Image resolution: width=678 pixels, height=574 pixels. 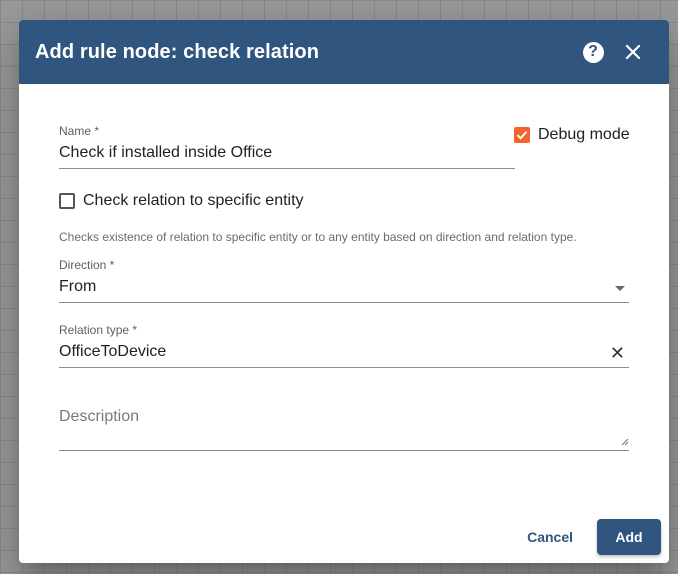 I want to click on dialog-actions: Cancel Add, so click(x=588, y=537).